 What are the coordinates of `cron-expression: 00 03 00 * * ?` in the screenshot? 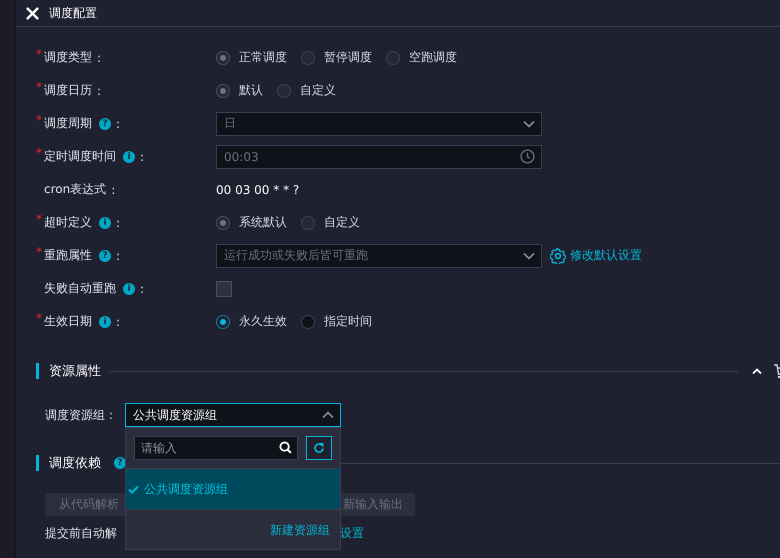 It's located at (258, 189).